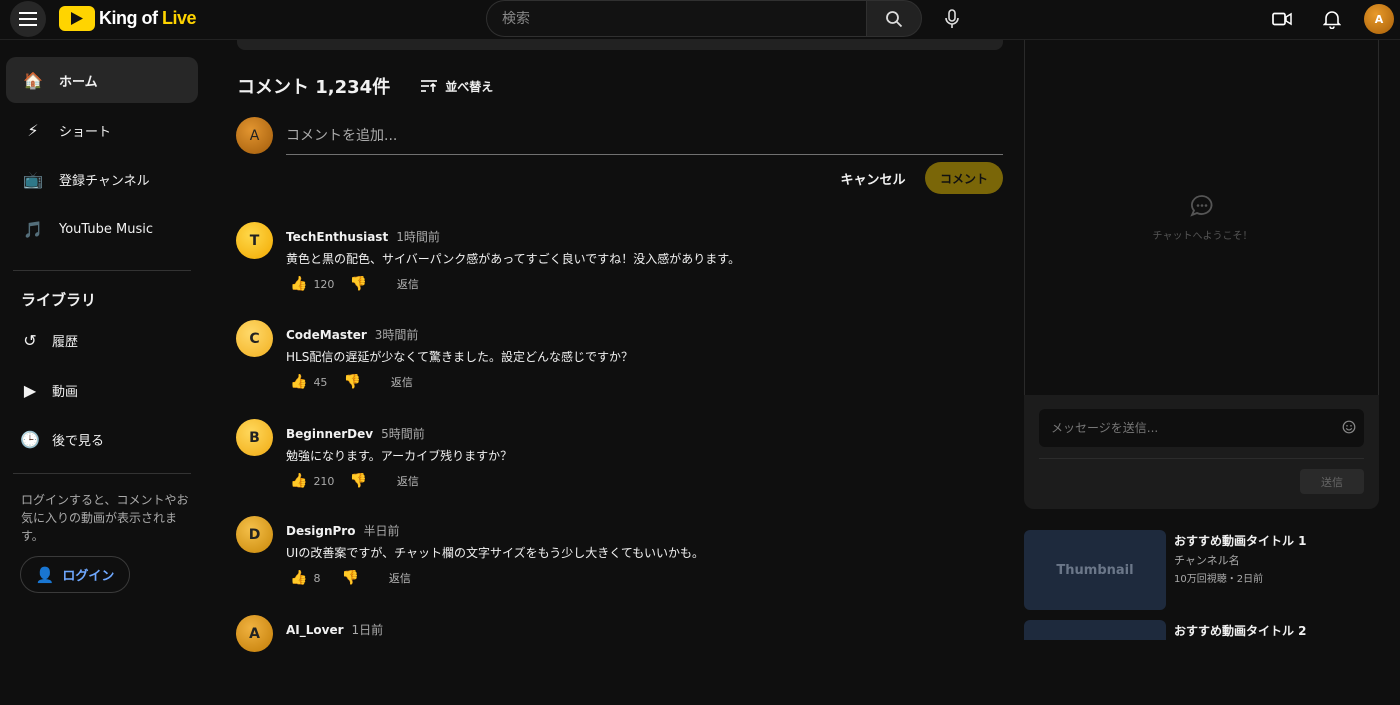 This screenshot has height=705, width=1400. What do you see at coordinates (1379, 19) in the screenshot?
I see `user-avatar: A` at bounding box center [1379, 19].